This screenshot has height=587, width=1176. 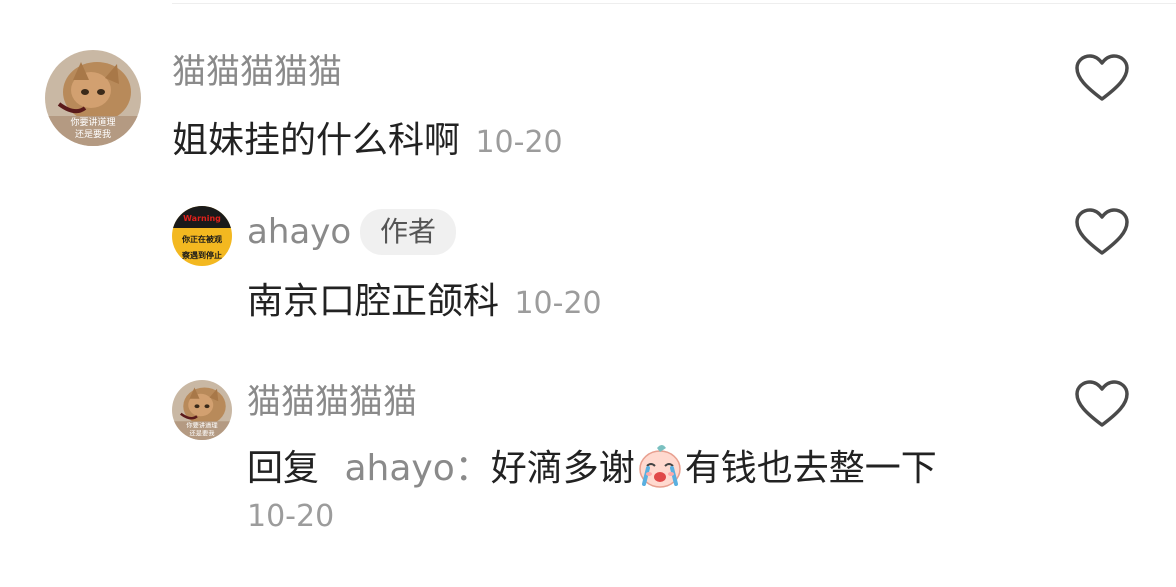 What do you see at coordinates (399, 468) in the screenshot?
I see `reply-target-username: ahayo` at bounding box center [399, 468].